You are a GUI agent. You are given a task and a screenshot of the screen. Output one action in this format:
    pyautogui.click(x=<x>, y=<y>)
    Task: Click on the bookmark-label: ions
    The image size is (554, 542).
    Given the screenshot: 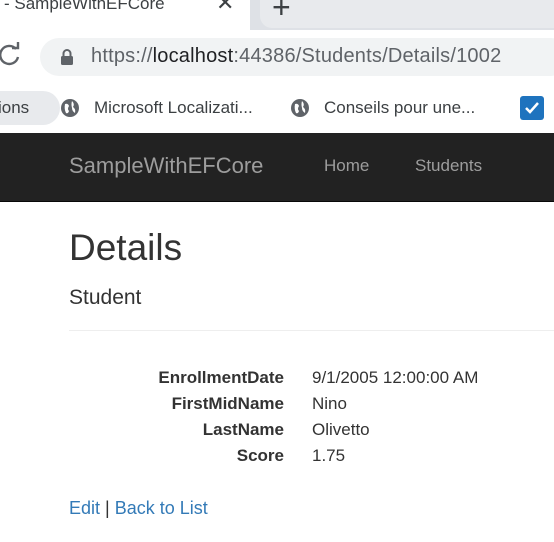 What is the action you would take?
    pyautogui.click(x=15, y=107)
    